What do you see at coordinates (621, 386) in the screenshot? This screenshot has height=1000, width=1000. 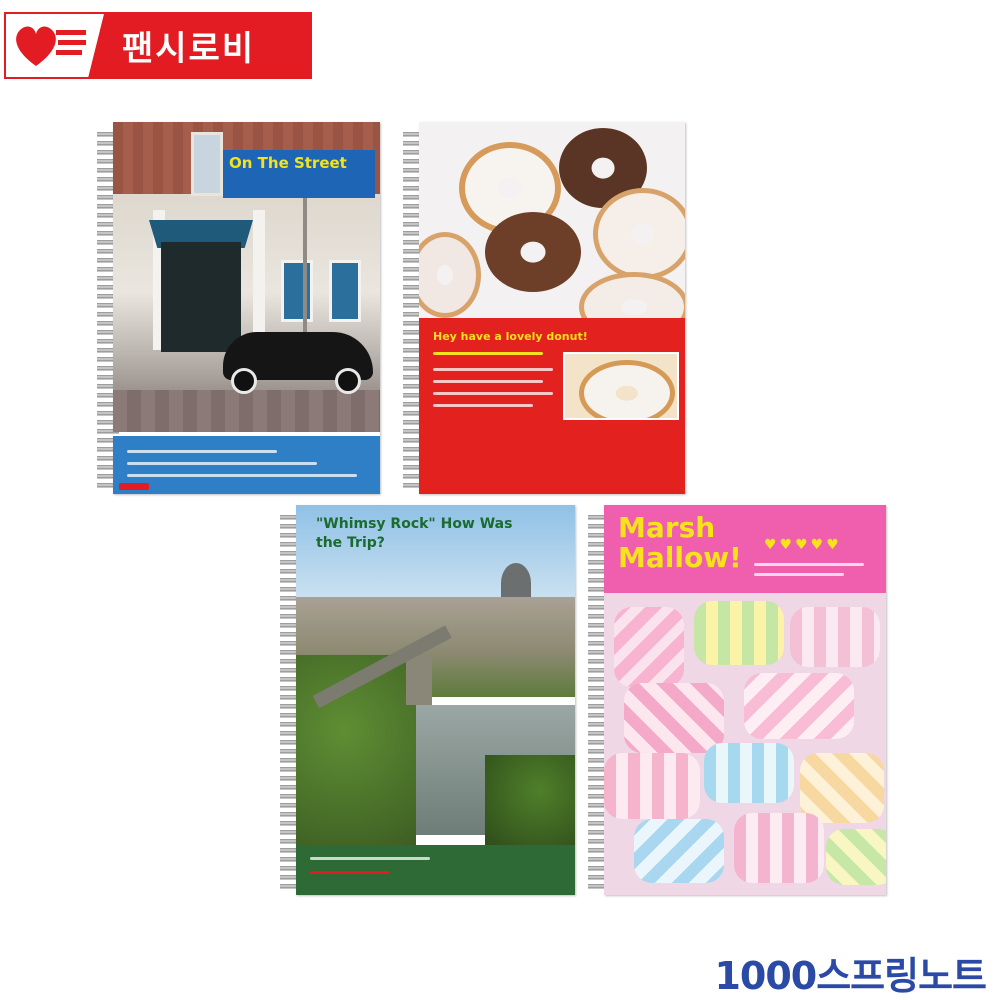 I see `donut-inset-photo` at bounding box center [621, 386].